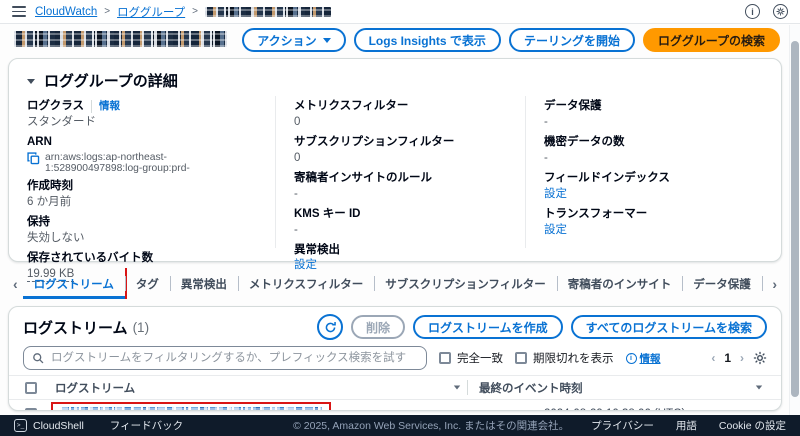 This screenshot has height=436, width=800. Describe the element at coordinates (38, 221) in the screenshot. I see `field-label: 保持` at that location.